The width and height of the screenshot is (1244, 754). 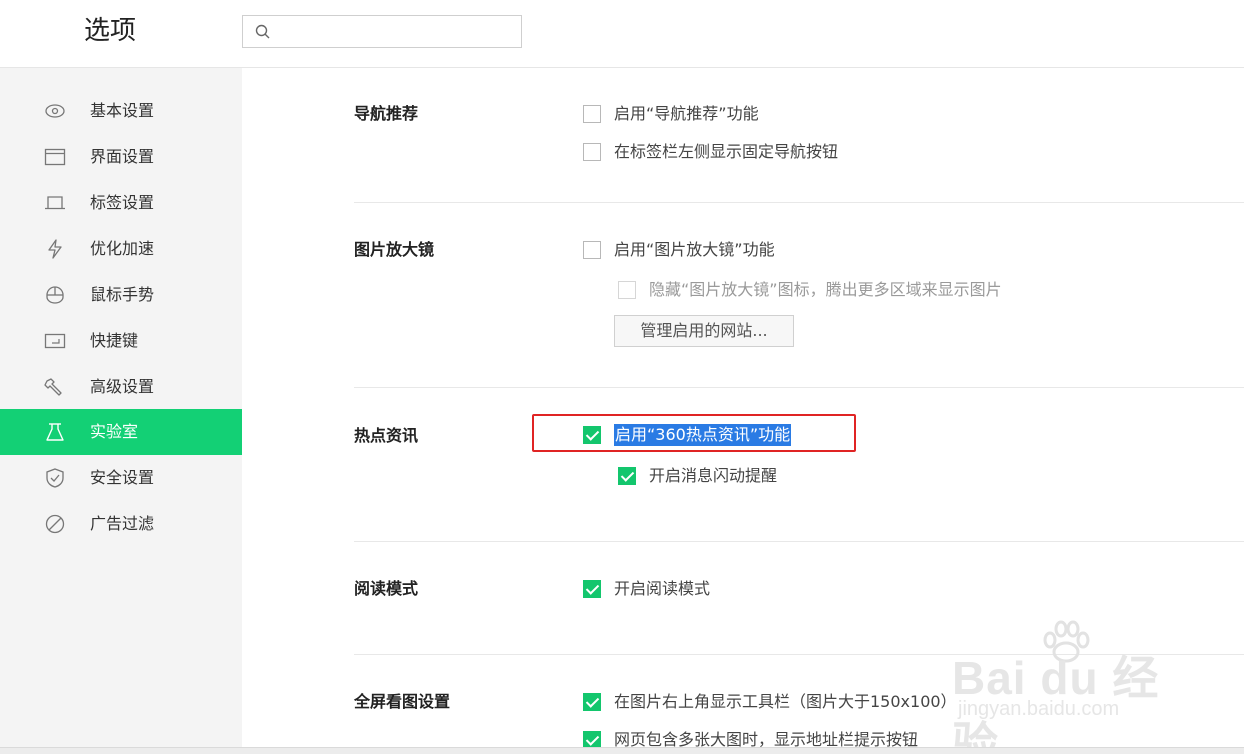 I want to click on sidebar-item-label: 标签设置, so click(x=122, y=202).